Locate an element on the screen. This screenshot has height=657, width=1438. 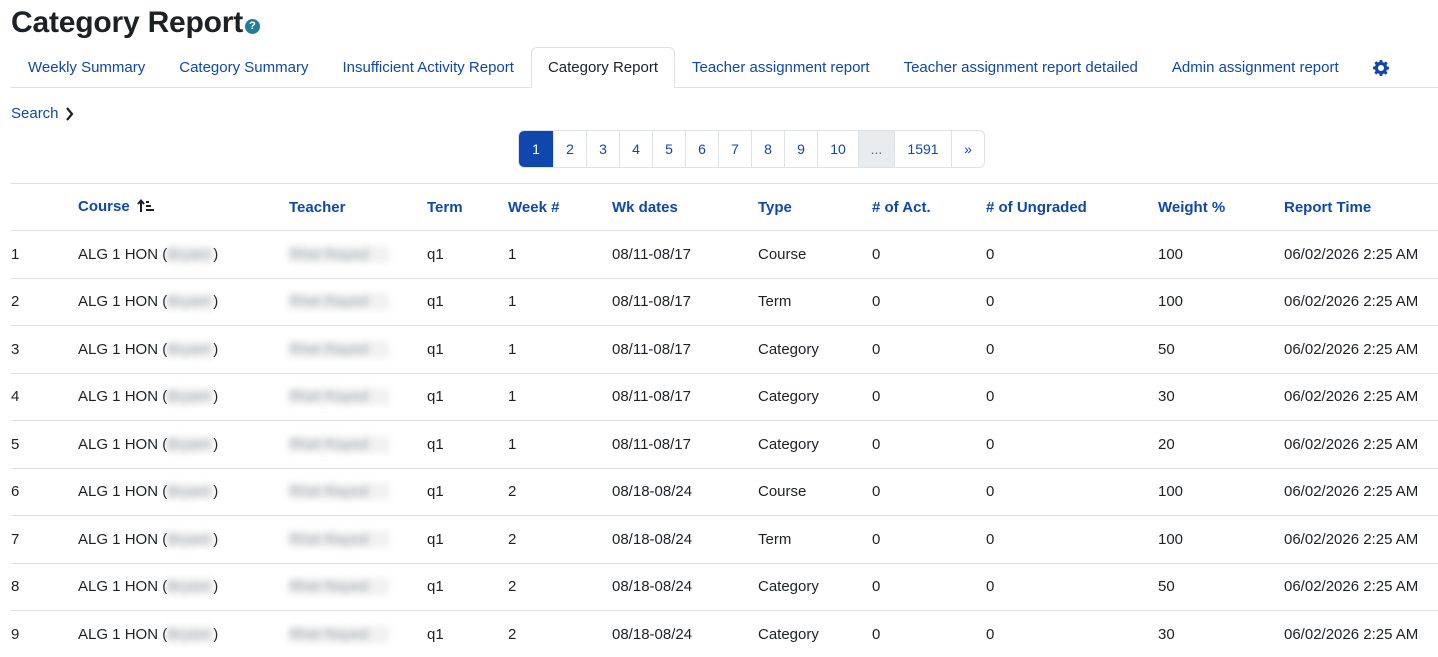
page-link-10: 10 is located at coordinates (837, 149).